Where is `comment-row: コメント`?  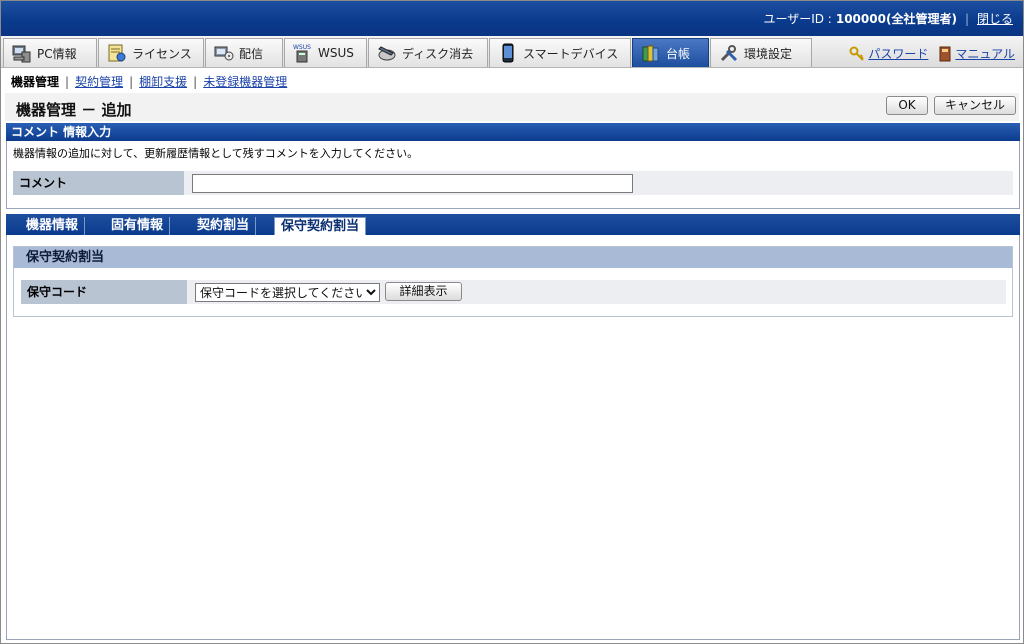 comment-row: コメント is located at coordinates (513, 183).